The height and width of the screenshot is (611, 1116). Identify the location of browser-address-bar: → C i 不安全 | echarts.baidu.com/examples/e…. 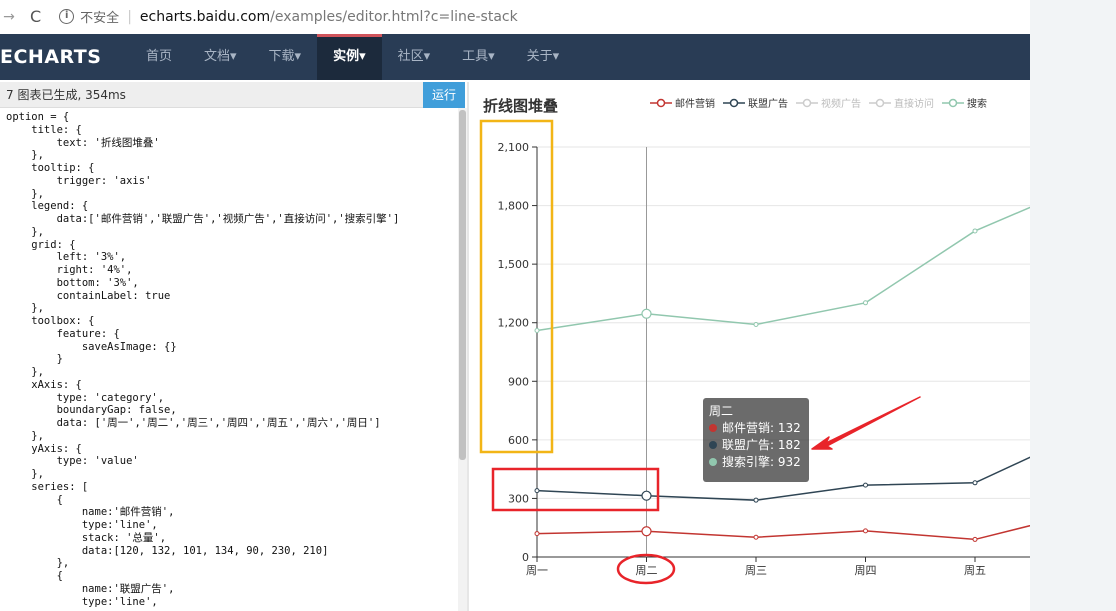
(515, 16).